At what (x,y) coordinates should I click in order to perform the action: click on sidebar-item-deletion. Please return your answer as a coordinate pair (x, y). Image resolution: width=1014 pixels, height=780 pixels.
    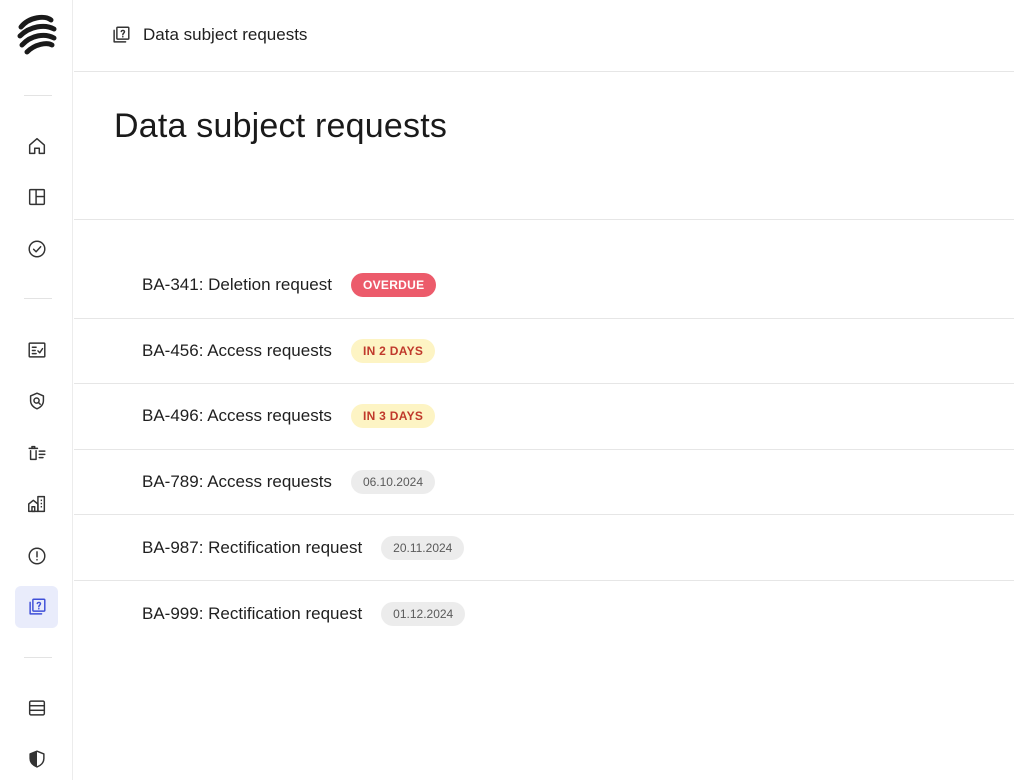
    Looking at the image, I should click on (36, 453).